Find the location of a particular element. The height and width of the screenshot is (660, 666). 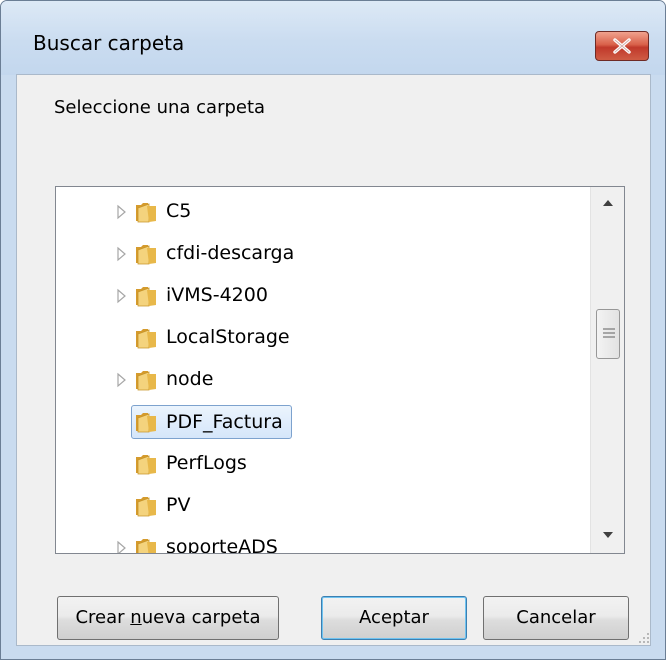

tree-item-label: PerfLogs is located at coordinates (206, 463).